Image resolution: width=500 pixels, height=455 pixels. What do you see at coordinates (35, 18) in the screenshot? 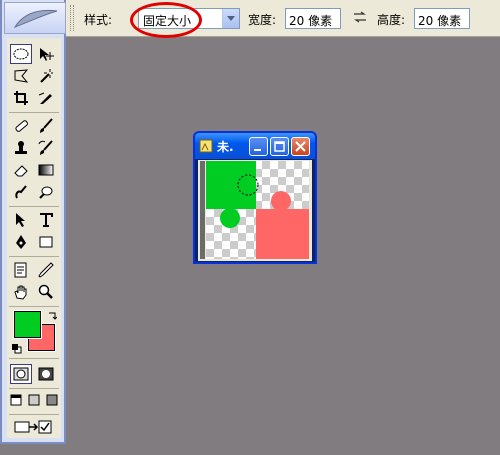
I see `photoshop-feather-logo` at bounding box center [35, 18].